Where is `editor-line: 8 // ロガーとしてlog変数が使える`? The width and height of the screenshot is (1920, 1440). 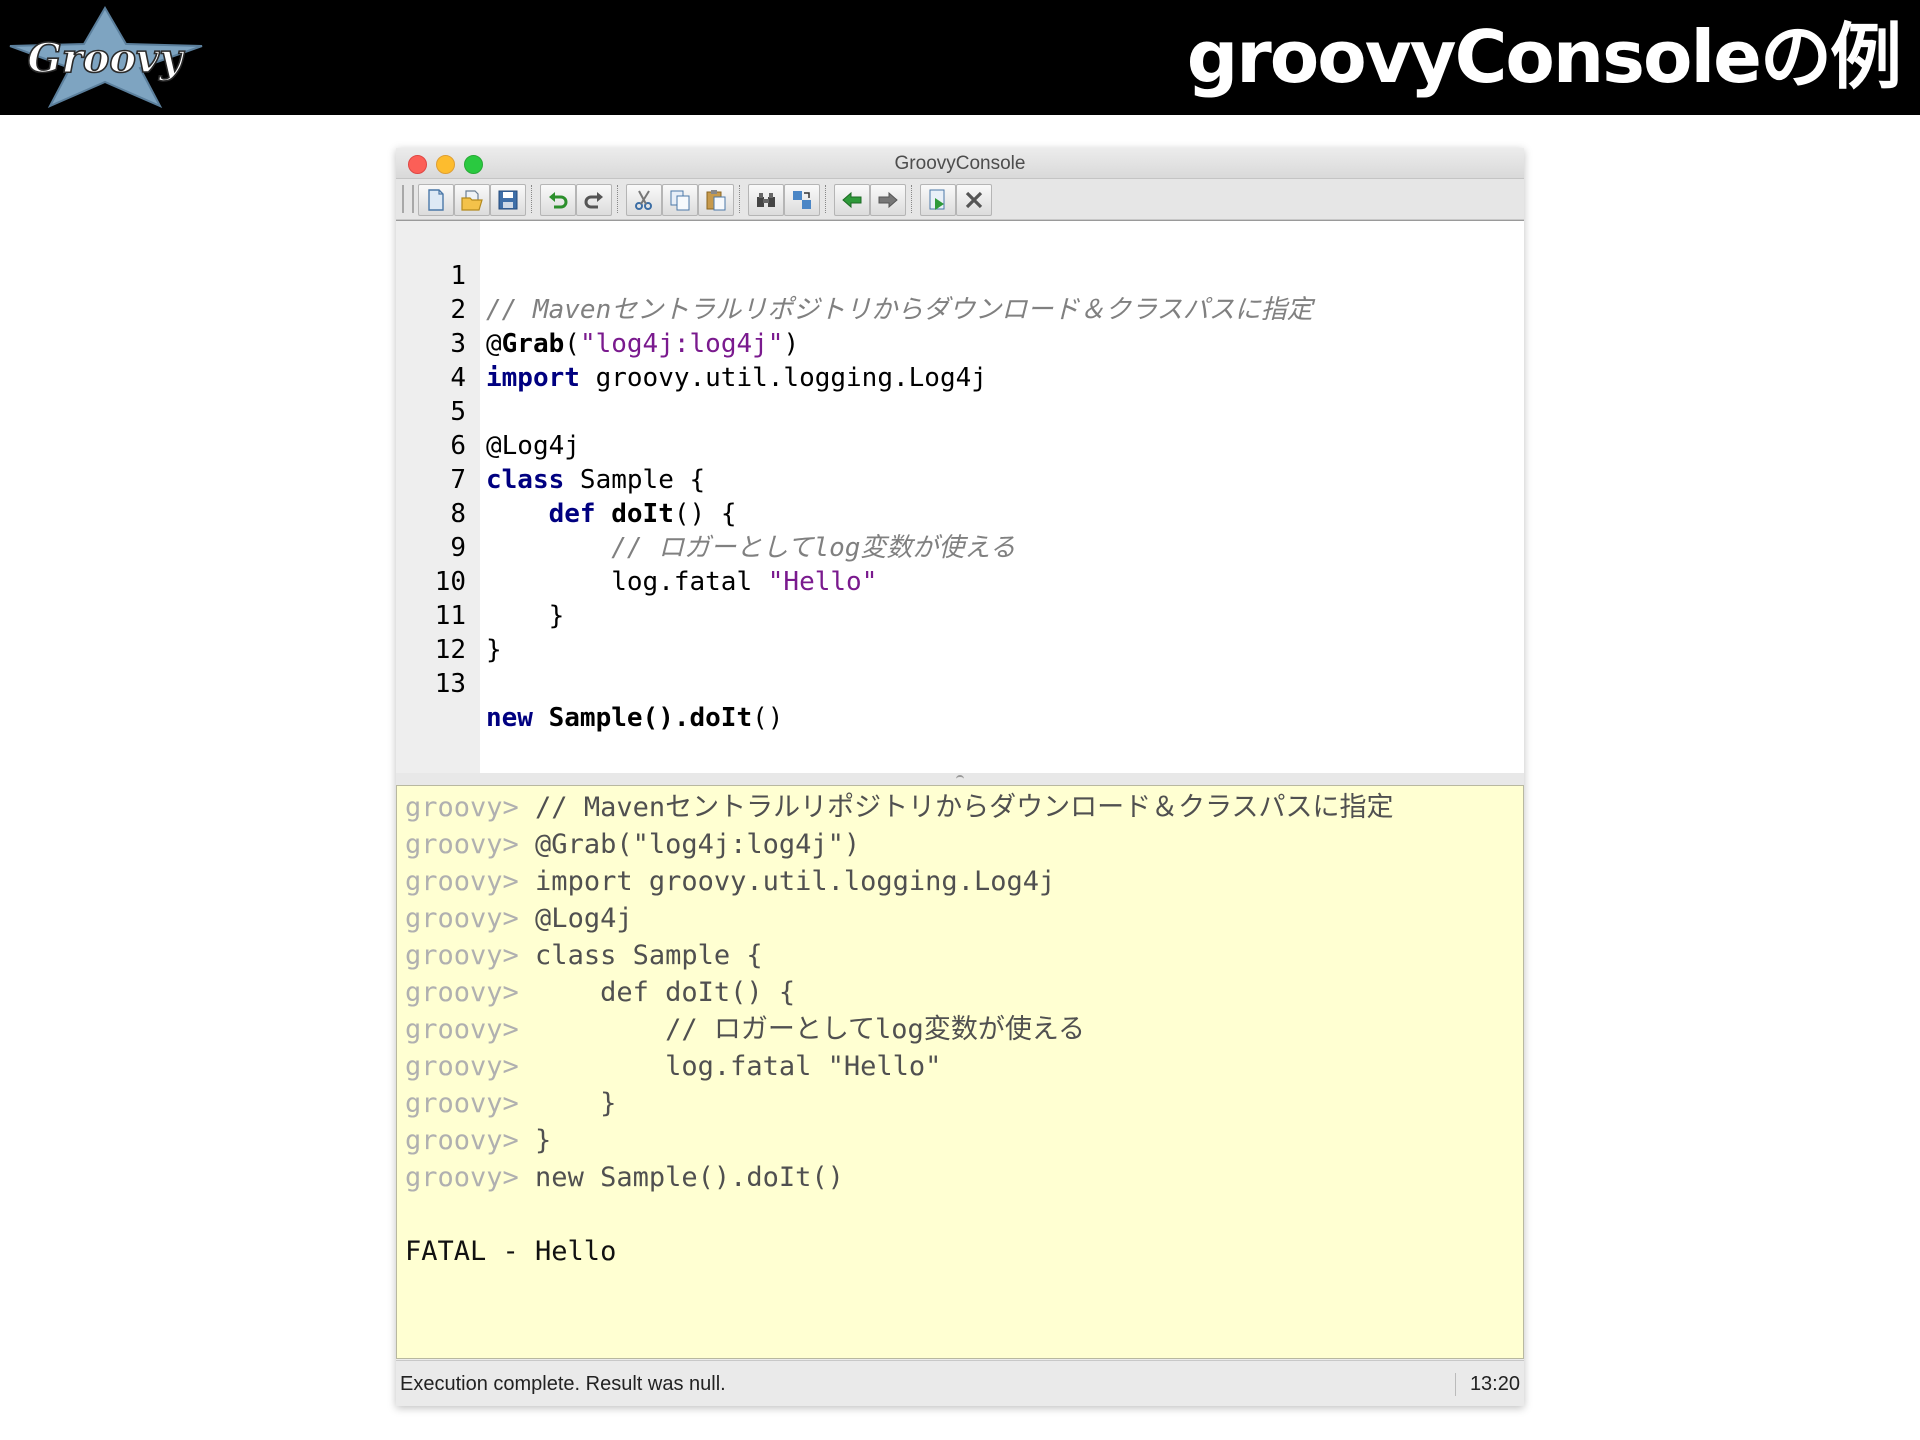 editor-line: 8 // ロガーとしてlog変数が使える is located at coordinates (705, 513).